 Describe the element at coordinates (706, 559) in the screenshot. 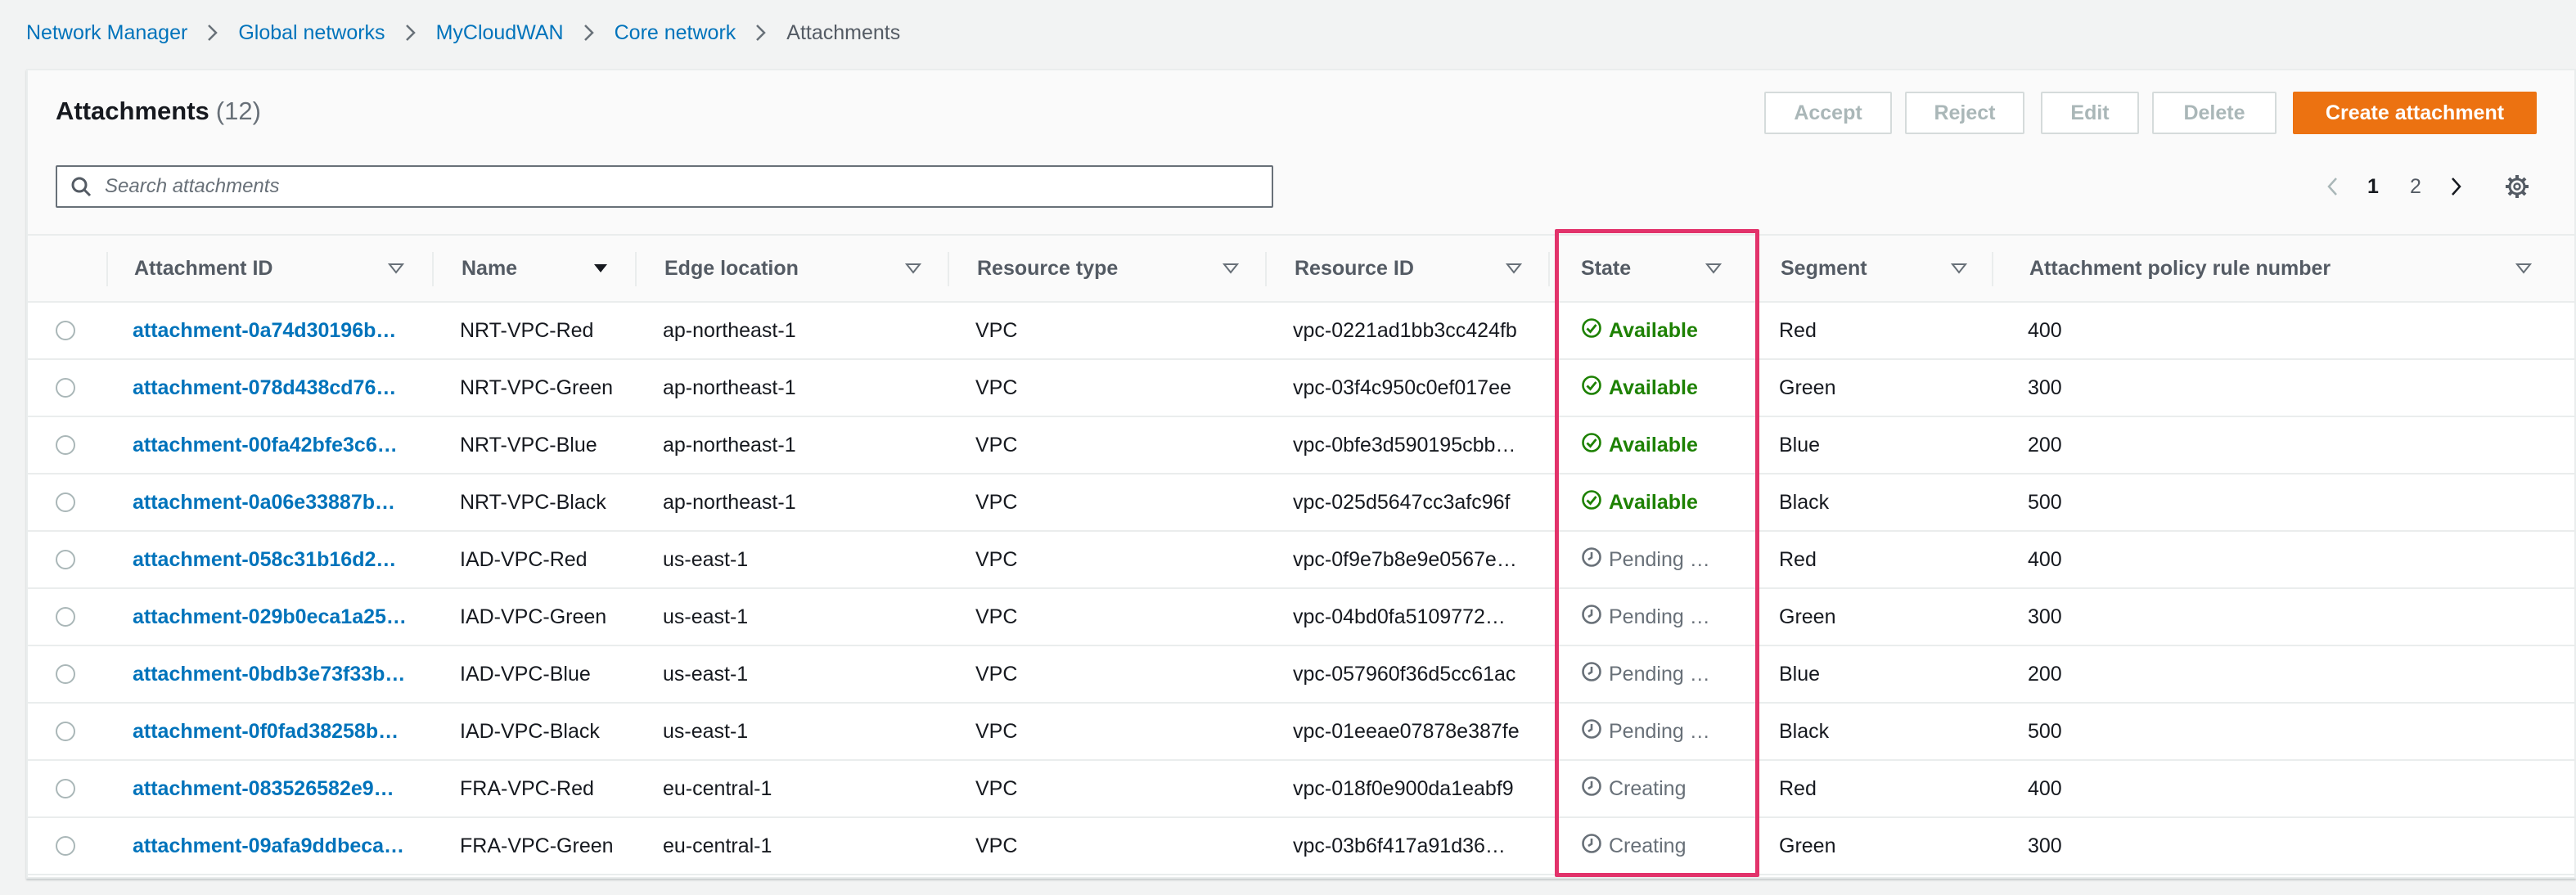

I see `edge-location: us-east-1` at that location.